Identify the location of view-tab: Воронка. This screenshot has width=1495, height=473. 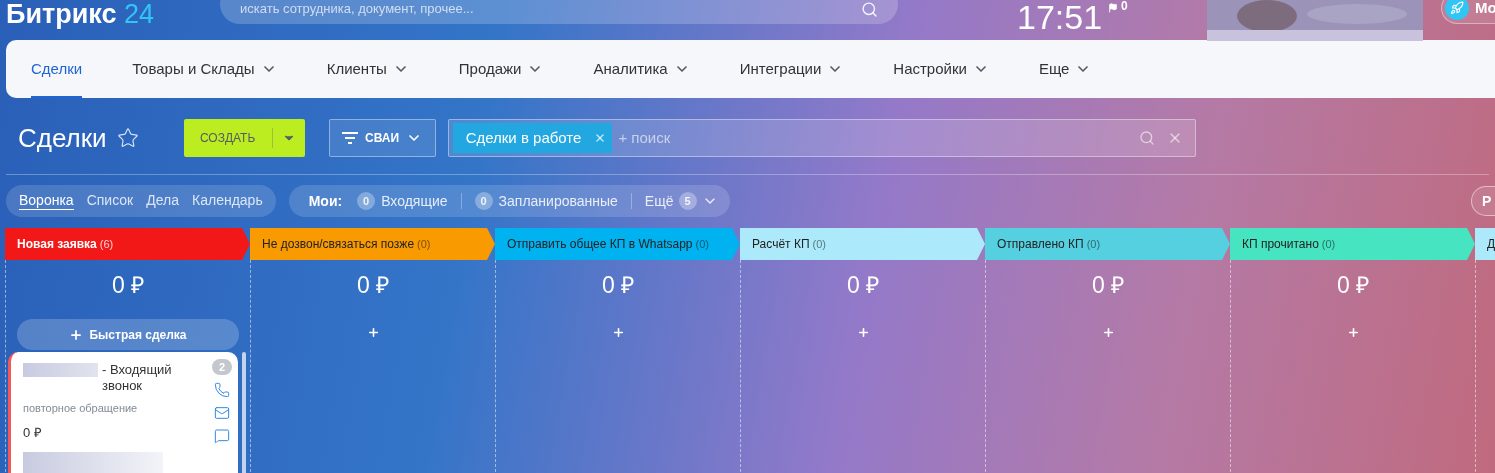
(46, 201).